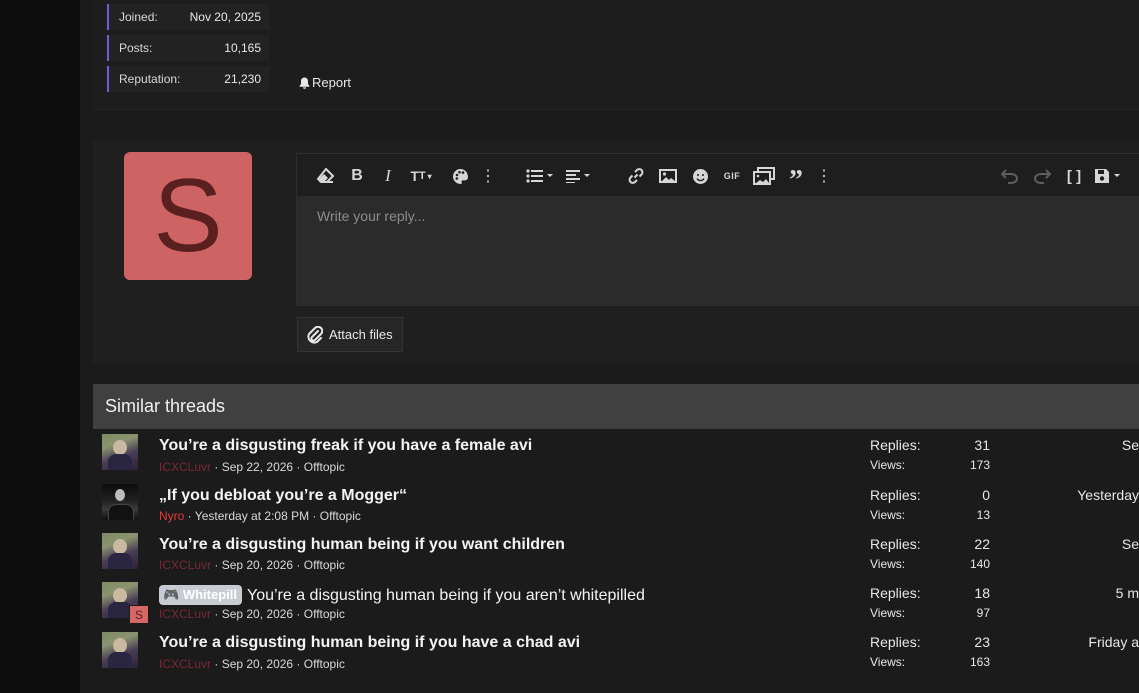  What do you see at coordinates (304, 83) in the screenshot?
I see `bell-icon` at bounding box center [304, 83].